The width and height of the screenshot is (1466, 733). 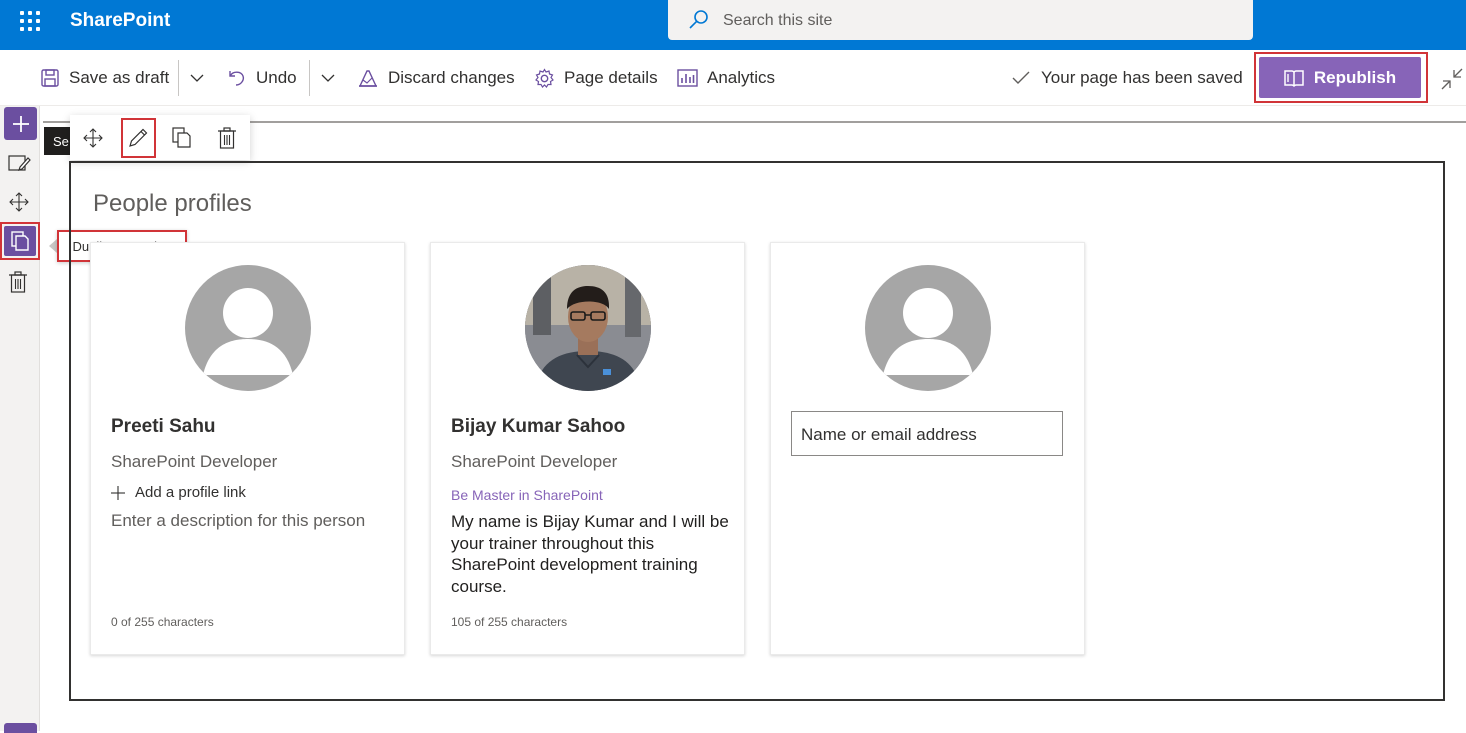 I want to click on character-count: 0 of 255 characters, so click(x=162, y=622).